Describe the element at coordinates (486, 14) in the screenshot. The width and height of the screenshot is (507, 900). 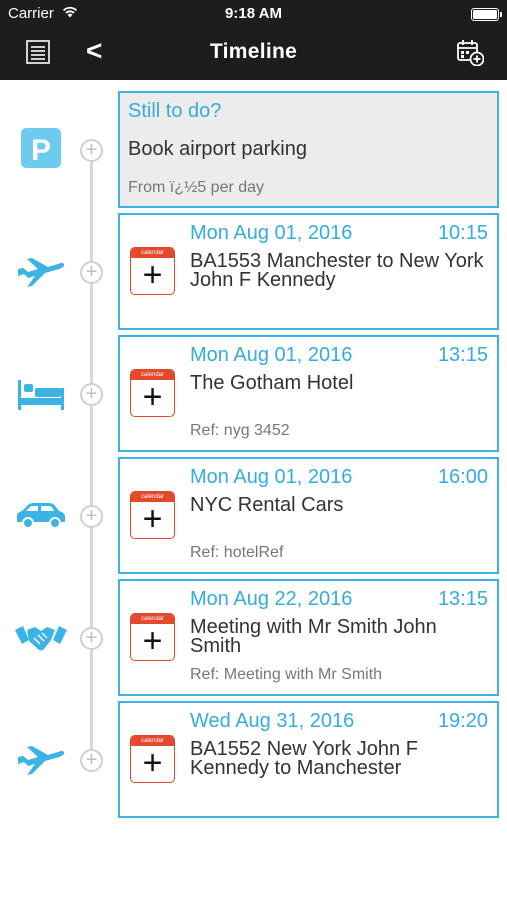
I see `battery-icon` at that location.